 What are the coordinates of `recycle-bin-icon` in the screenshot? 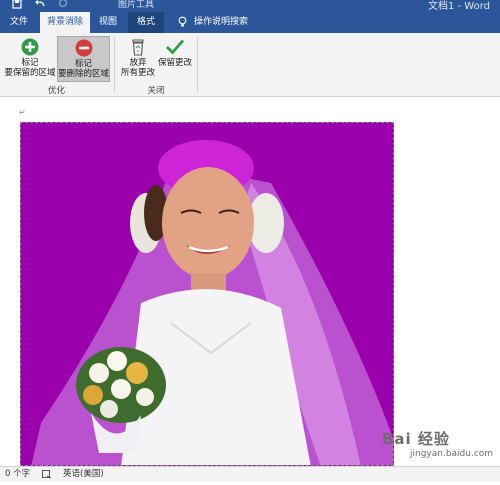 It's located at (138, 47).